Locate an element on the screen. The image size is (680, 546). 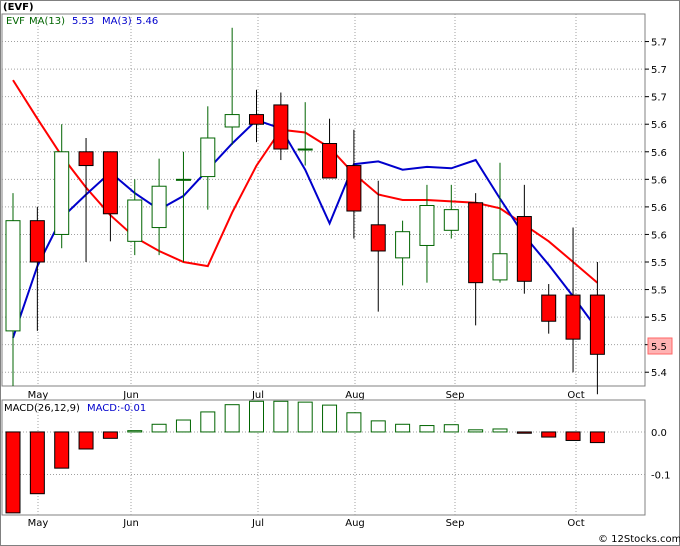
legend-ma13-value: 5.53 is located at coordinates (83, 21).